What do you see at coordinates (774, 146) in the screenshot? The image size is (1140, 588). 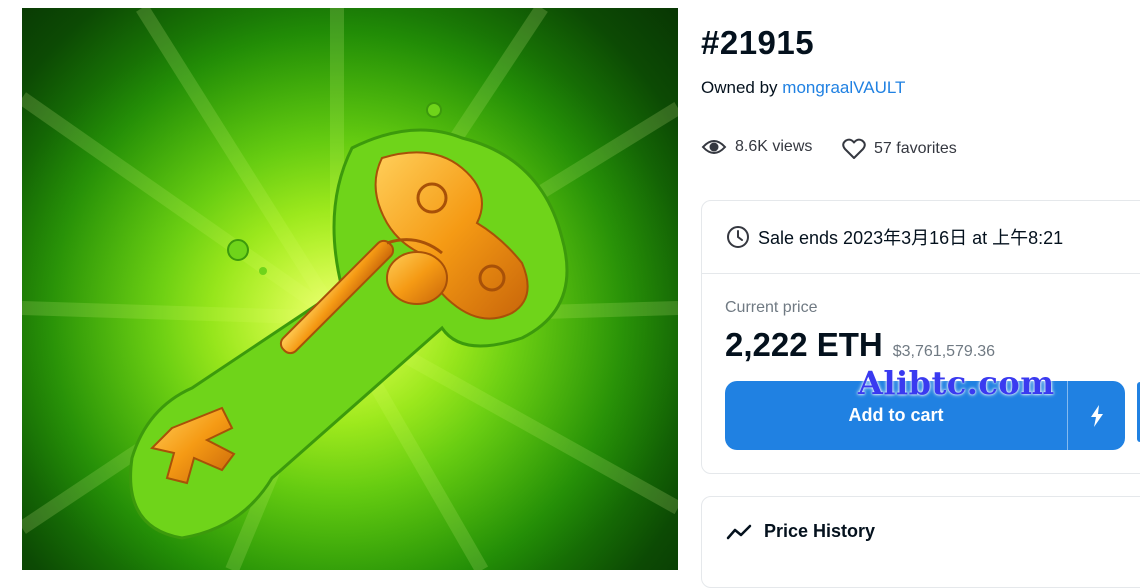 I see `views-count: 8.6K views` at bounding box center [774, 146].